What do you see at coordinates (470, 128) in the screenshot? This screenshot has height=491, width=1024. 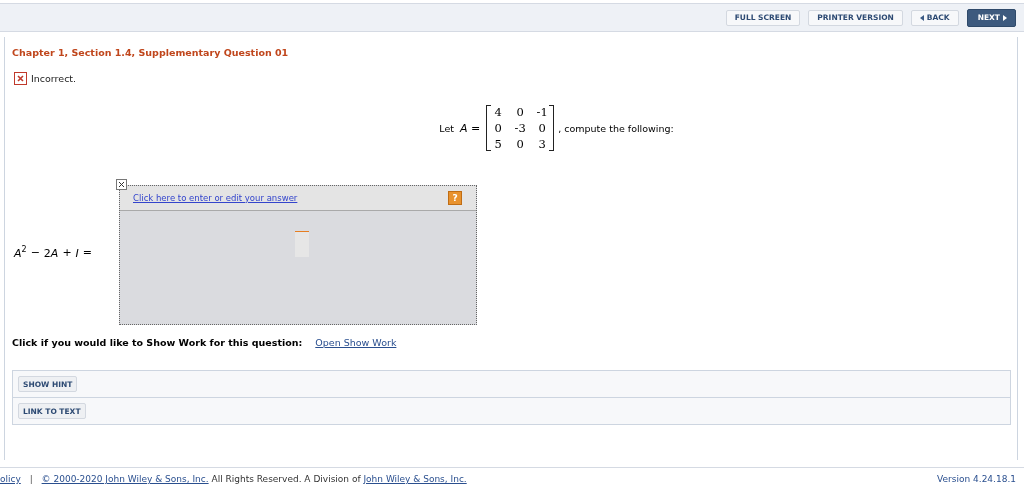 I see `matrix-variable: A =` at bounding box center [470, 128].